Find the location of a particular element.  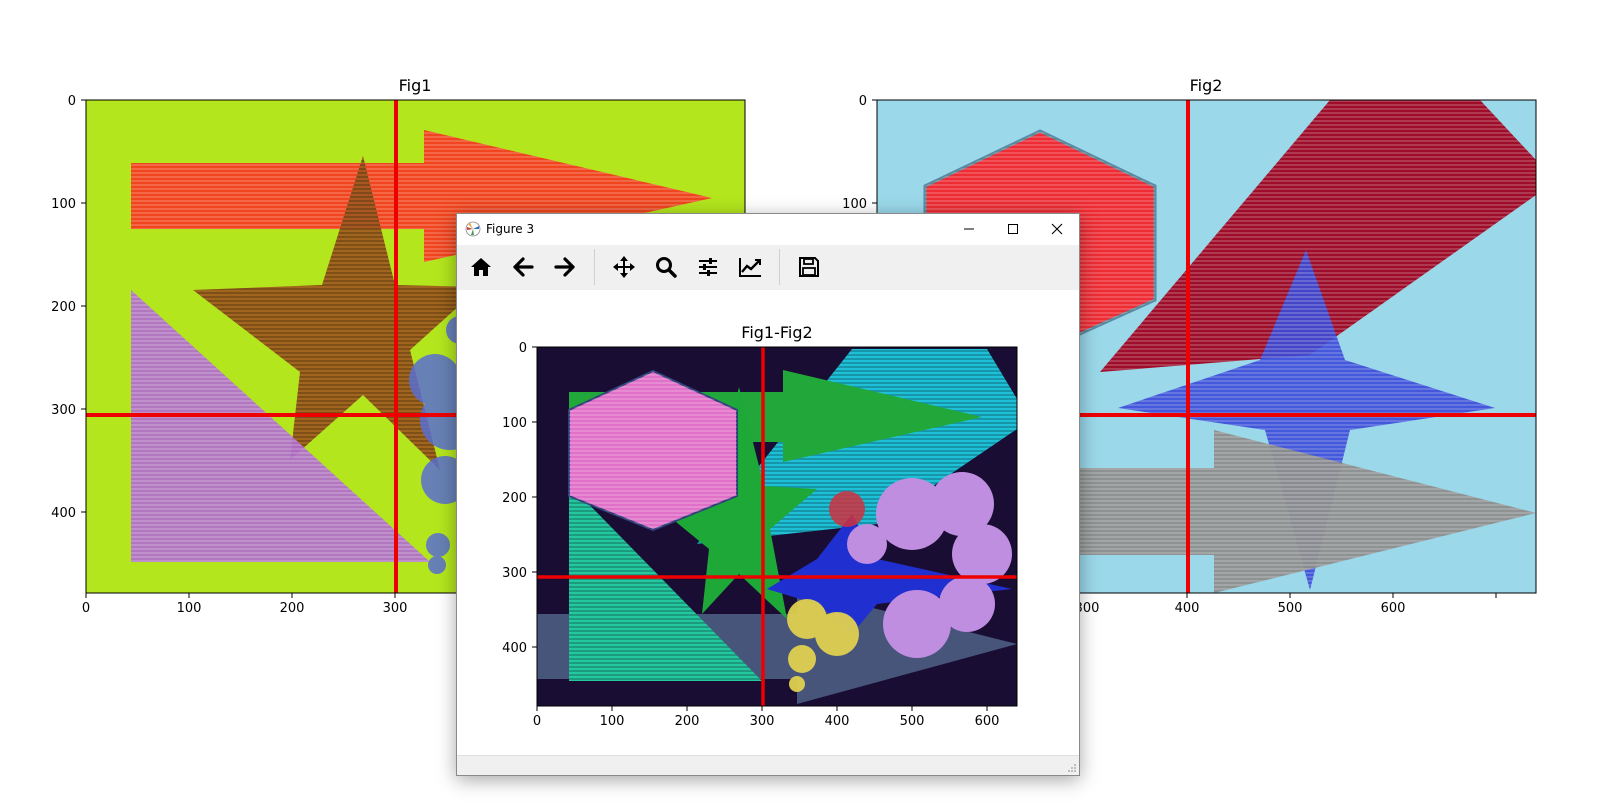

fig3-xtick-label: 200 is located at coordinates (687, 721).